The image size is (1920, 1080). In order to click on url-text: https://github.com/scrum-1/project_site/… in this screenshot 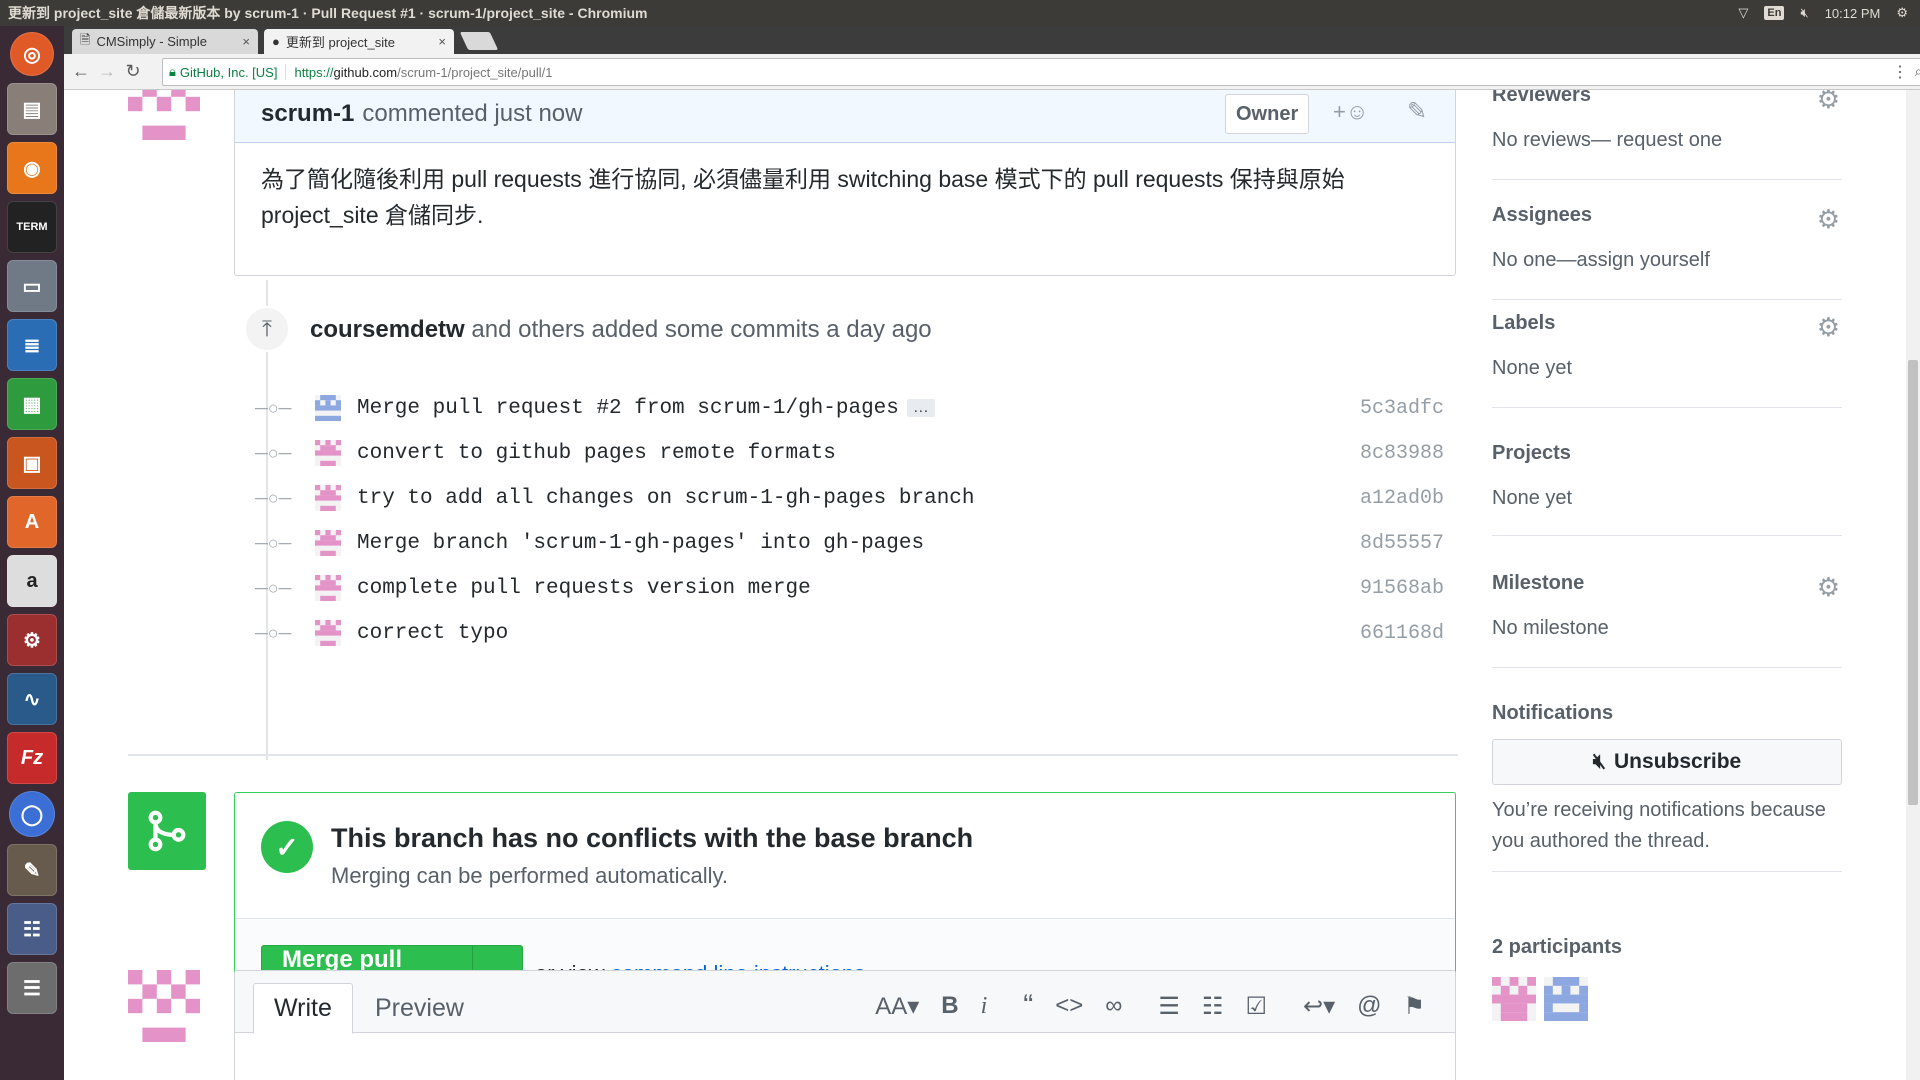, I will do `click(419, 72)`.